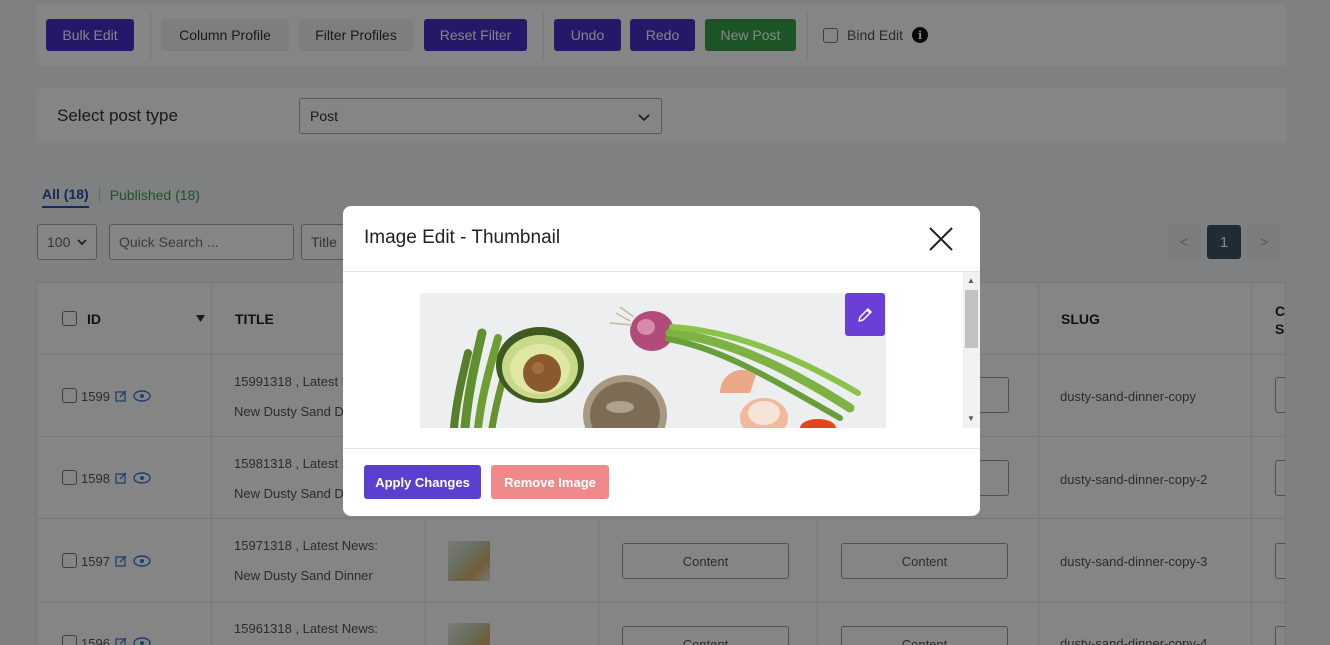 Image resolution: width=1330 pixels, height=645 pixels. I want to click on remove-image-button: Remove Image, so click(550, 482).